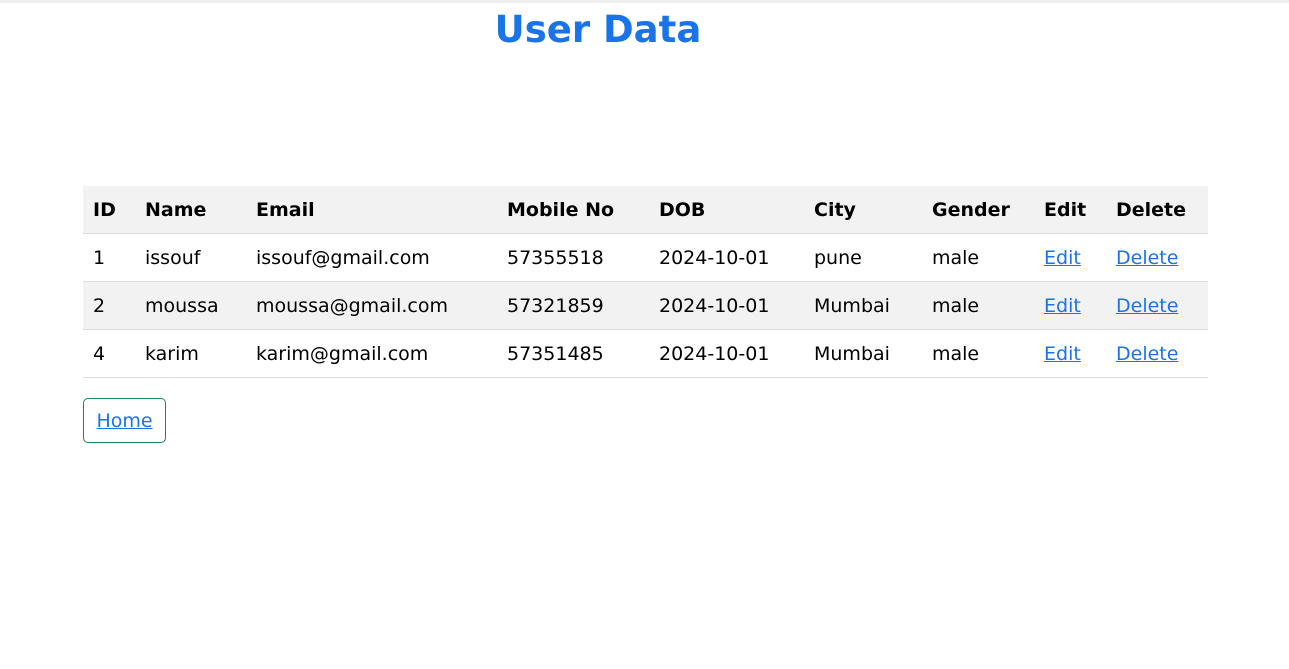  Describe the element at coordinates (726, 210) in the screenshot. I see `header-dob: DOB` at that location.